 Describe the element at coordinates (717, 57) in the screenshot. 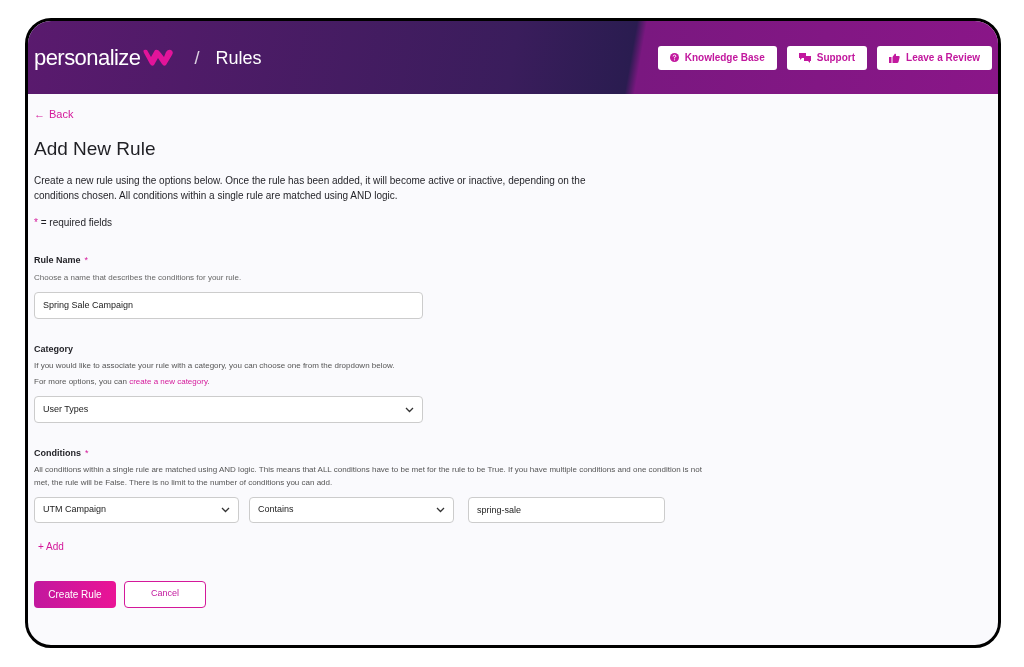

I see `header-button: Knowledge Base` at that location.